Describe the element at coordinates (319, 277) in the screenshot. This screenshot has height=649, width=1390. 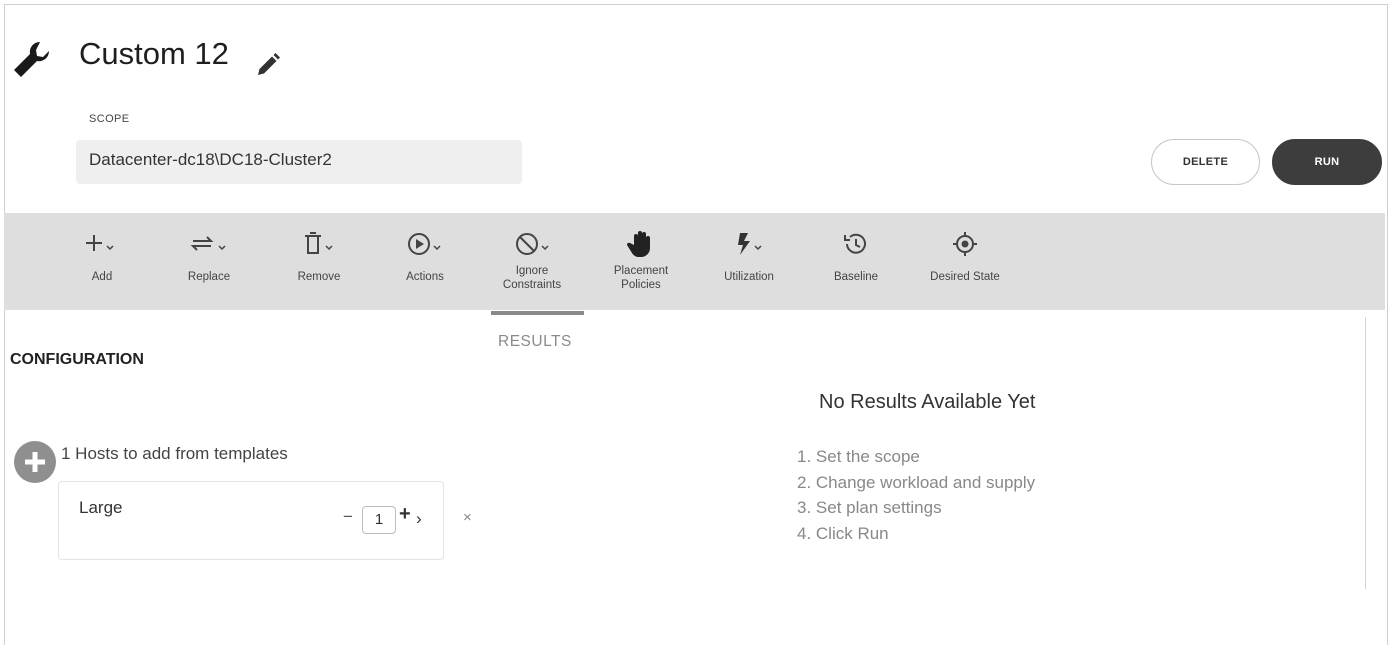
I see `toolbar-remove-label: Remove` at that location.